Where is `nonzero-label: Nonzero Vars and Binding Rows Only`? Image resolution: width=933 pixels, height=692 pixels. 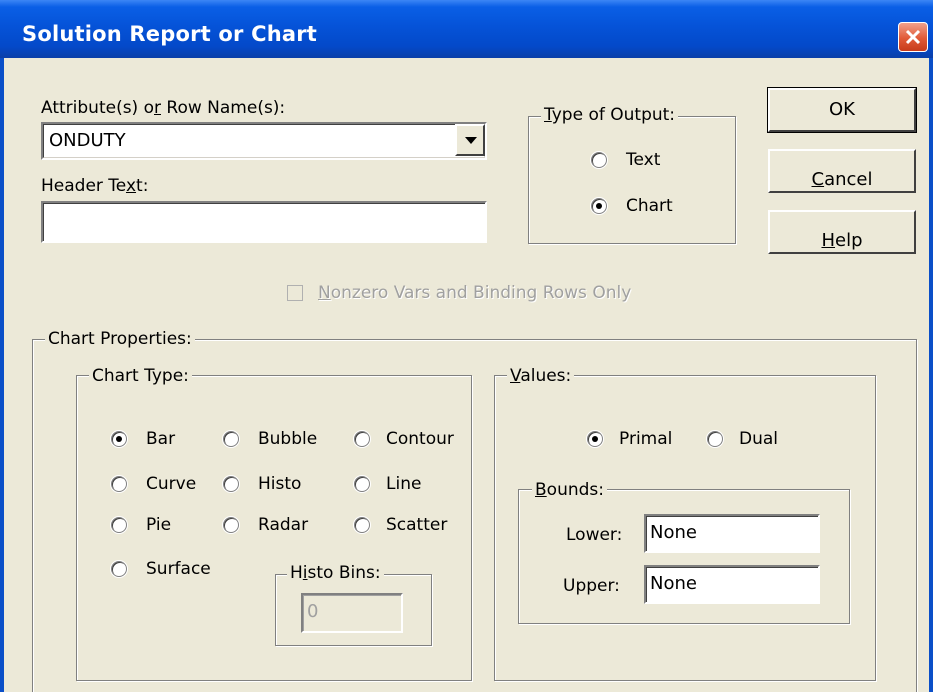 nonzero-label: Nonzero Vars and Binding Rows Only is located at coordinates (475, 293).